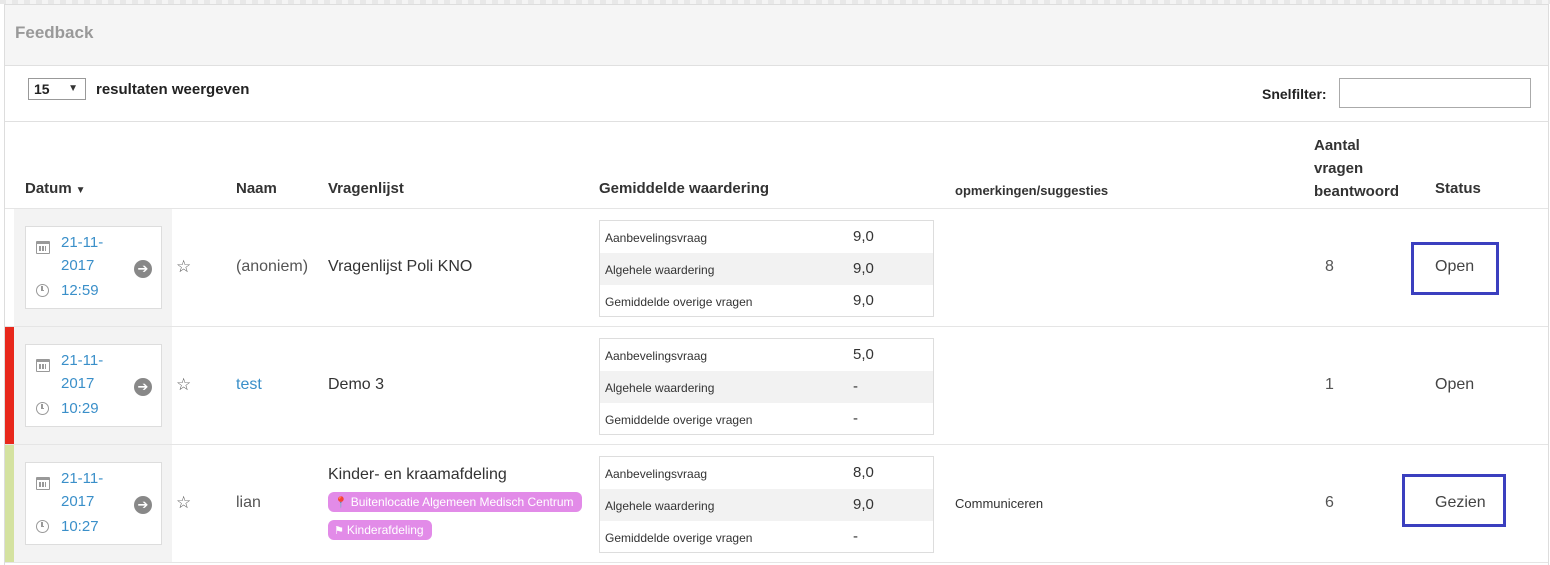 This screenshot has width=1550, height=565. What do you see at coordinates (366, 188) in the screenshot?
I see `column-header-questionnaire: Vragenlijst` at bounding box center [366, 188].